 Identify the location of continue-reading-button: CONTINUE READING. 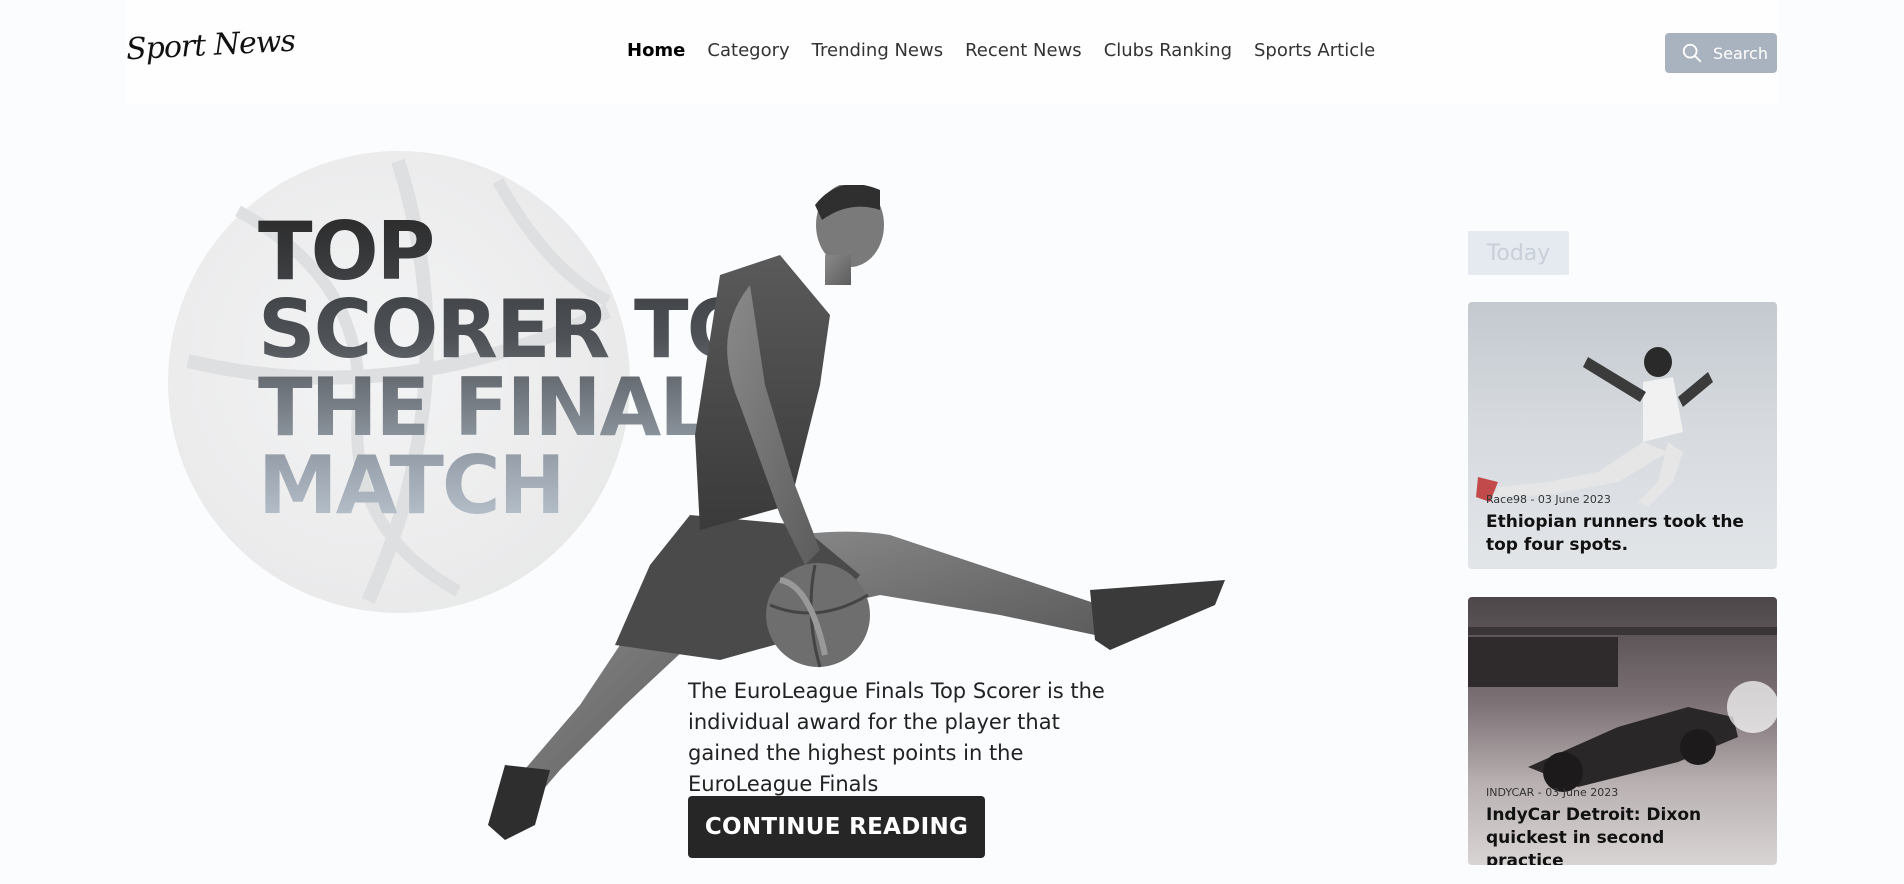
(836, 827).